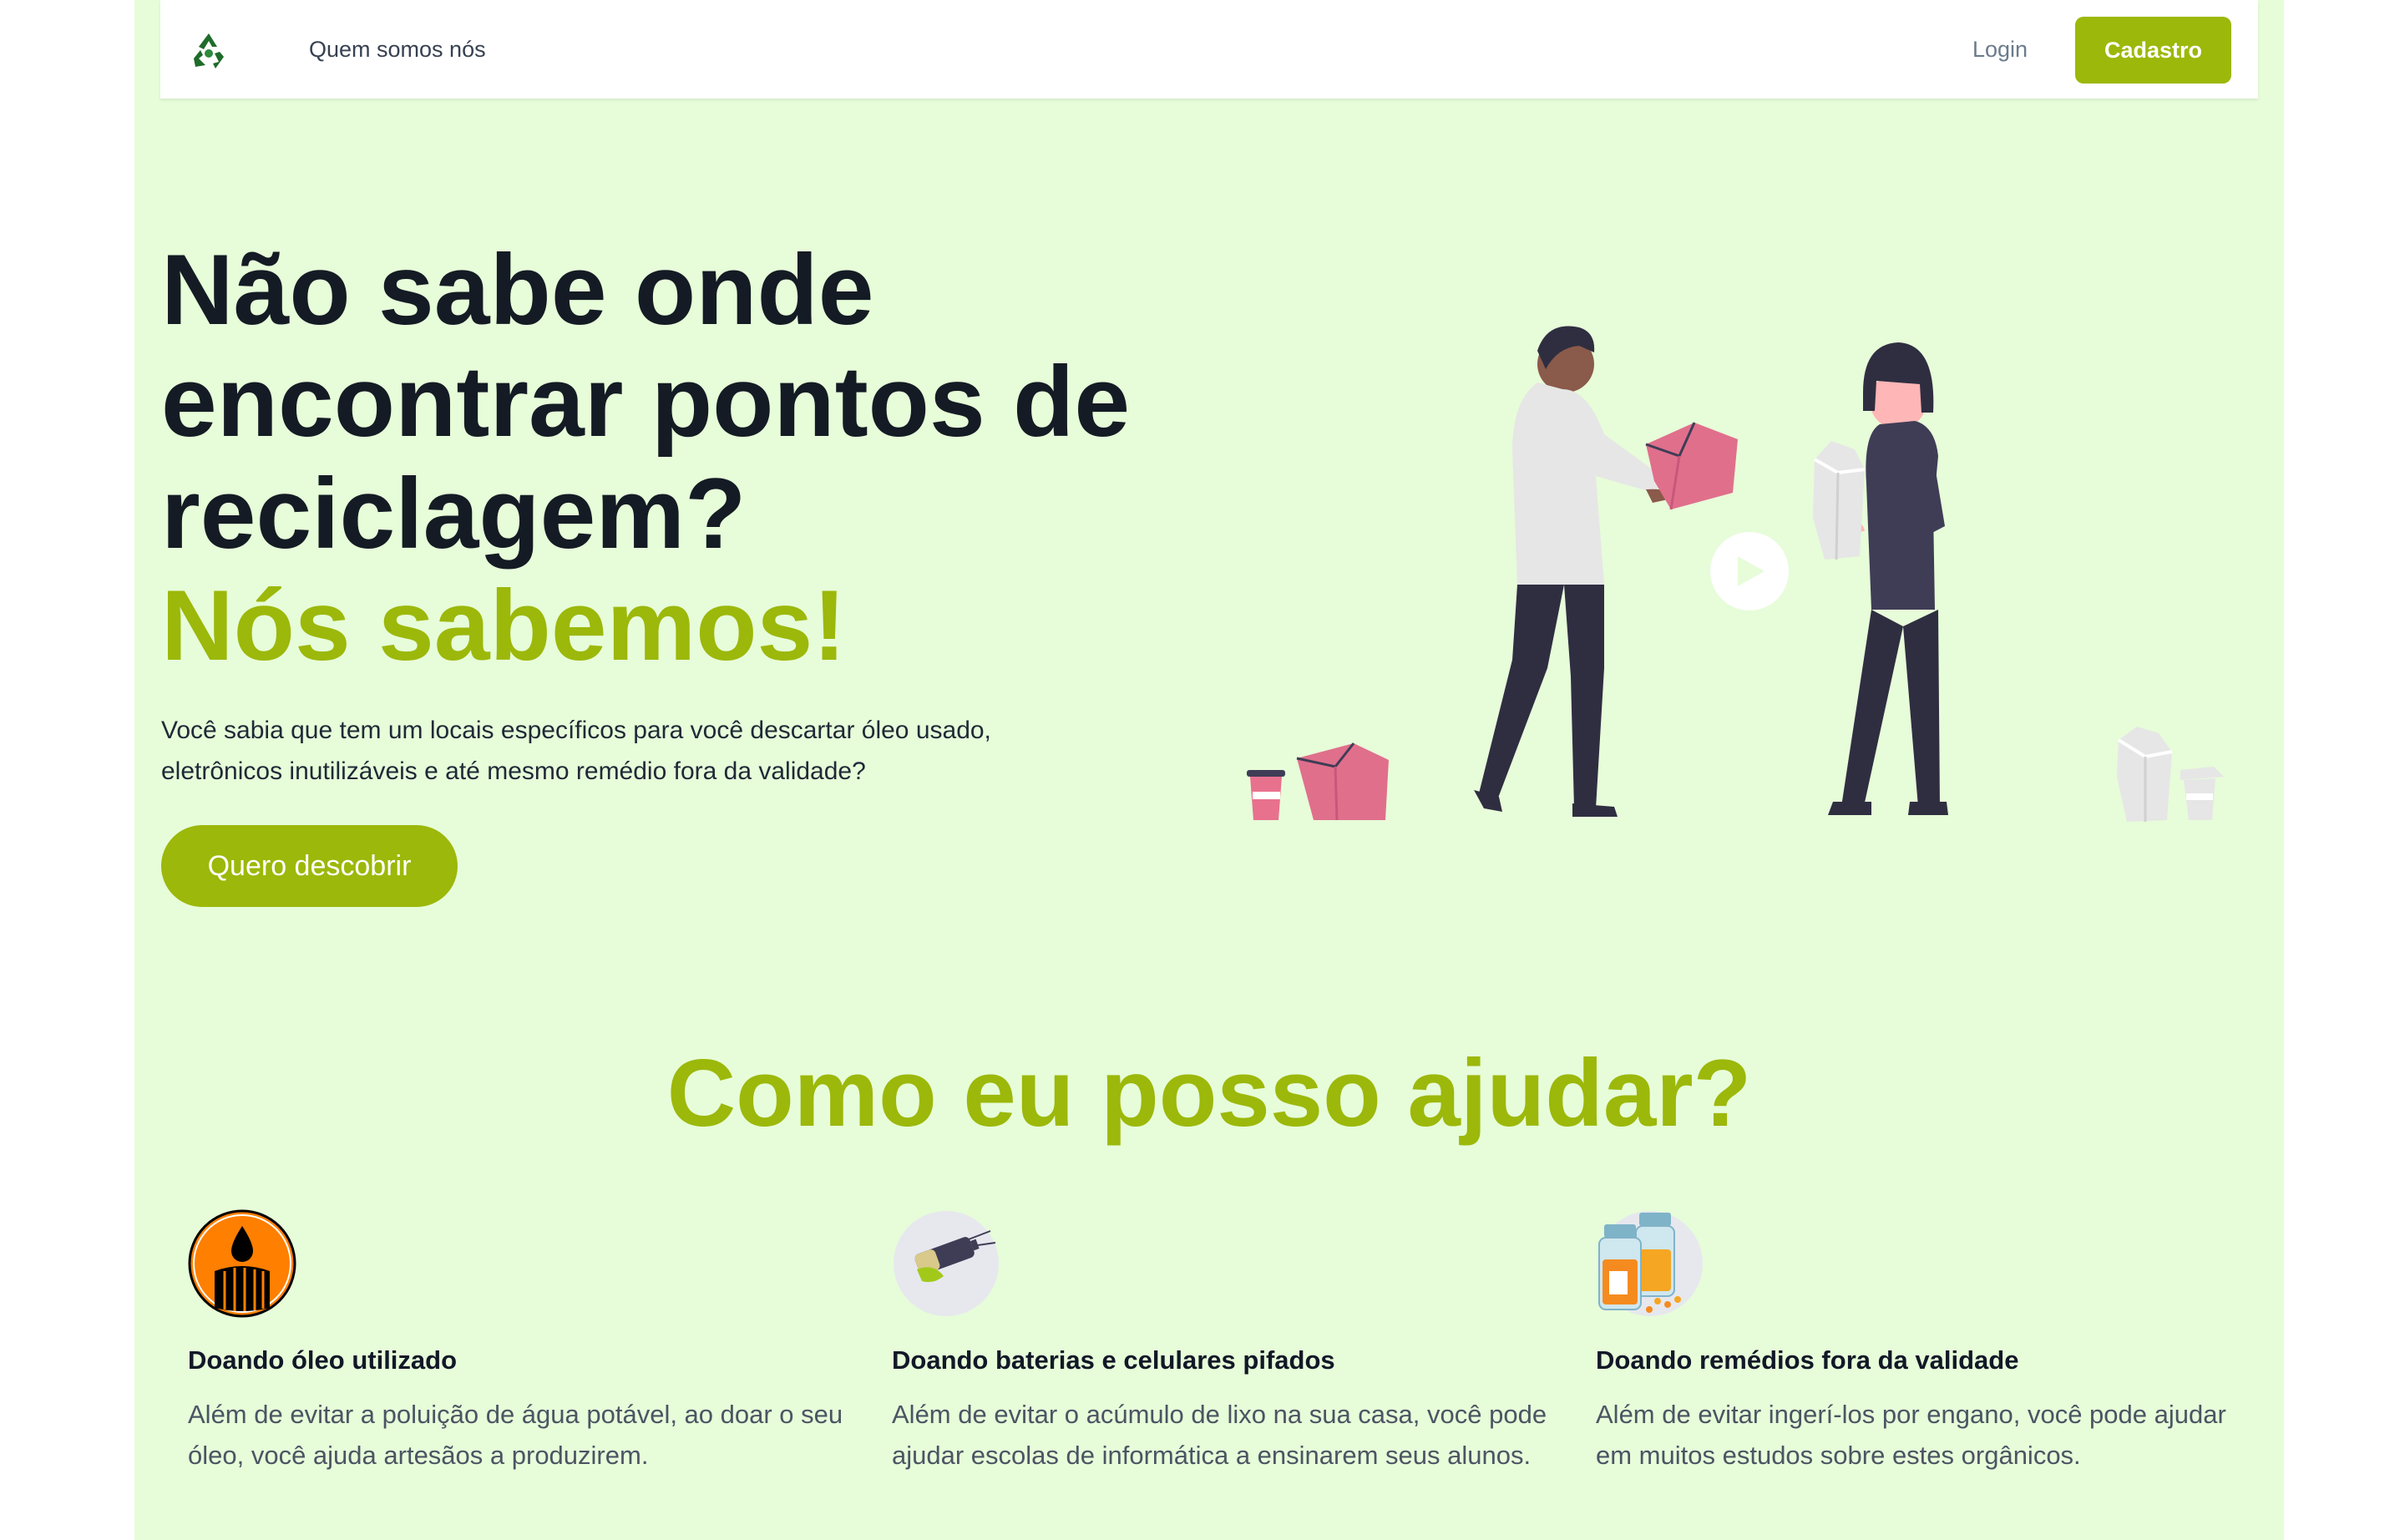 This screenshot has height=1540, width=2405. Describe the element at coordinates (209, 50) in the screenshot. I see `recycle-logo-icon` at that location.